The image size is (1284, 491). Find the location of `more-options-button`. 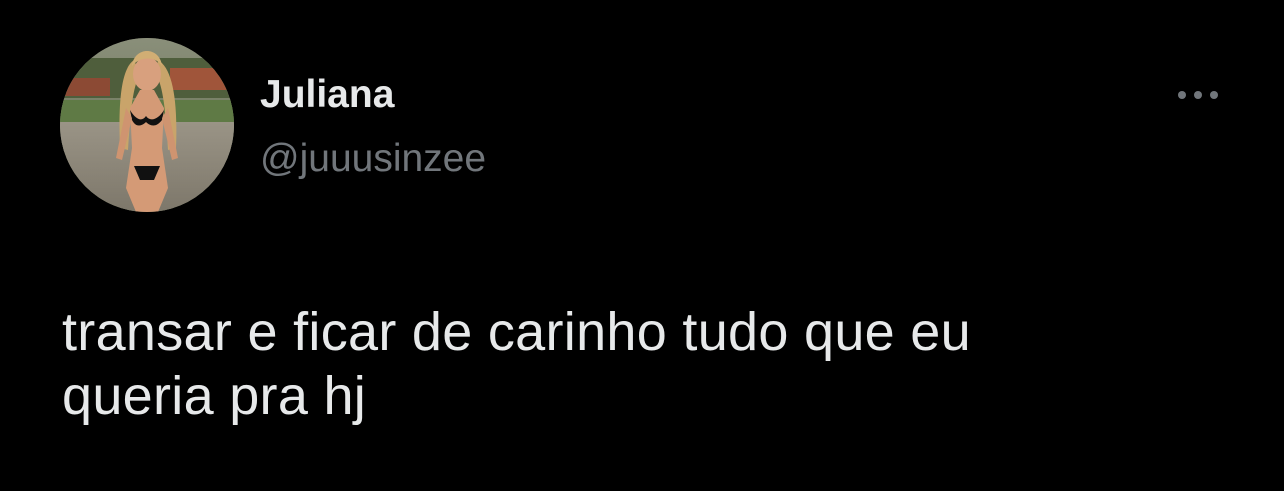

more-options-button is located at coordinates (1198, 95).